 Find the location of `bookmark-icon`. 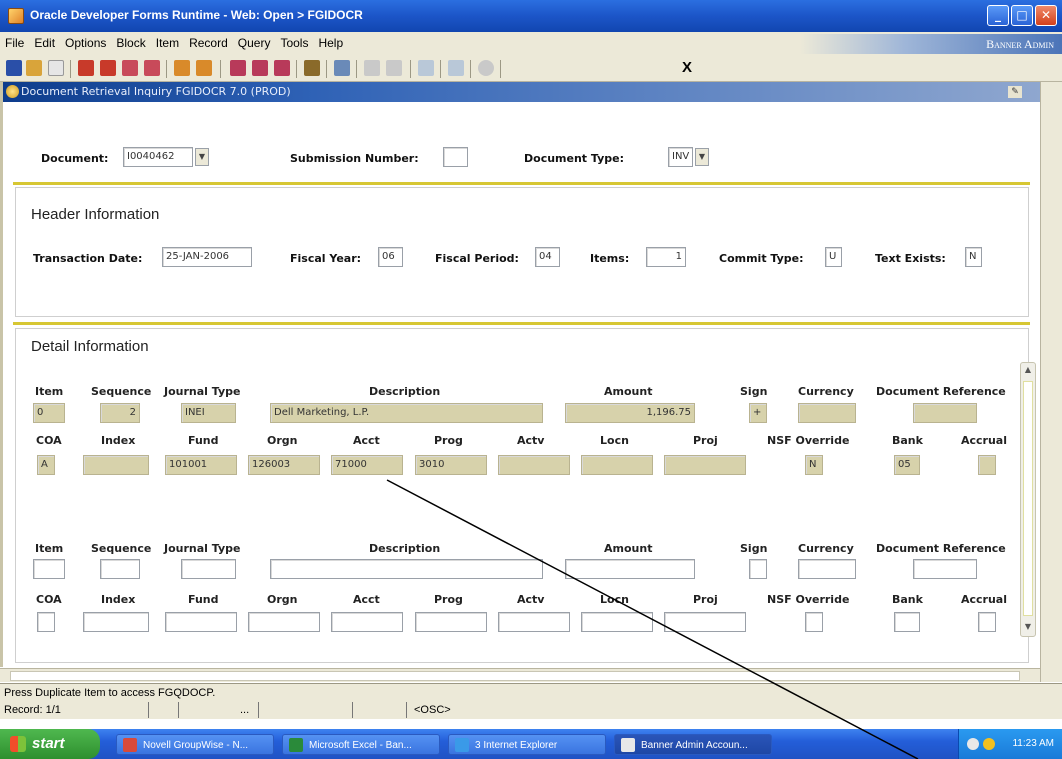

bookmark-icon is located at coordinates (456, 68).